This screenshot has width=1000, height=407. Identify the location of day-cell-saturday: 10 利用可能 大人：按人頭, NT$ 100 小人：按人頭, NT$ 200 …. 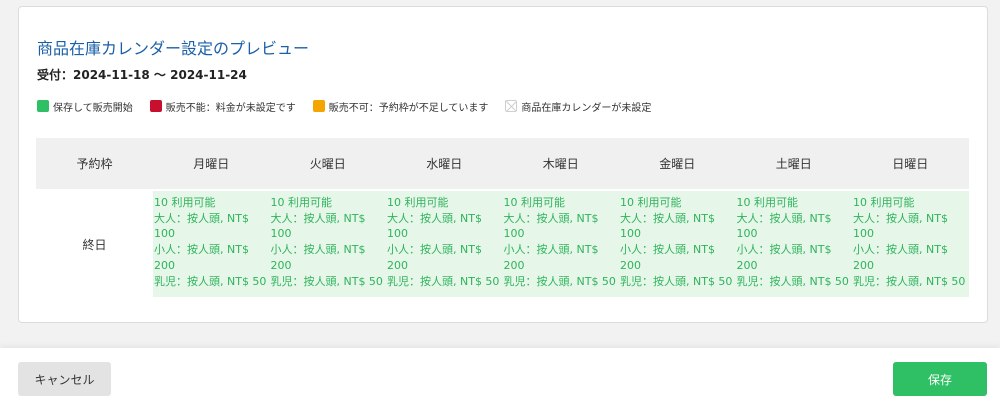
(793, 244).